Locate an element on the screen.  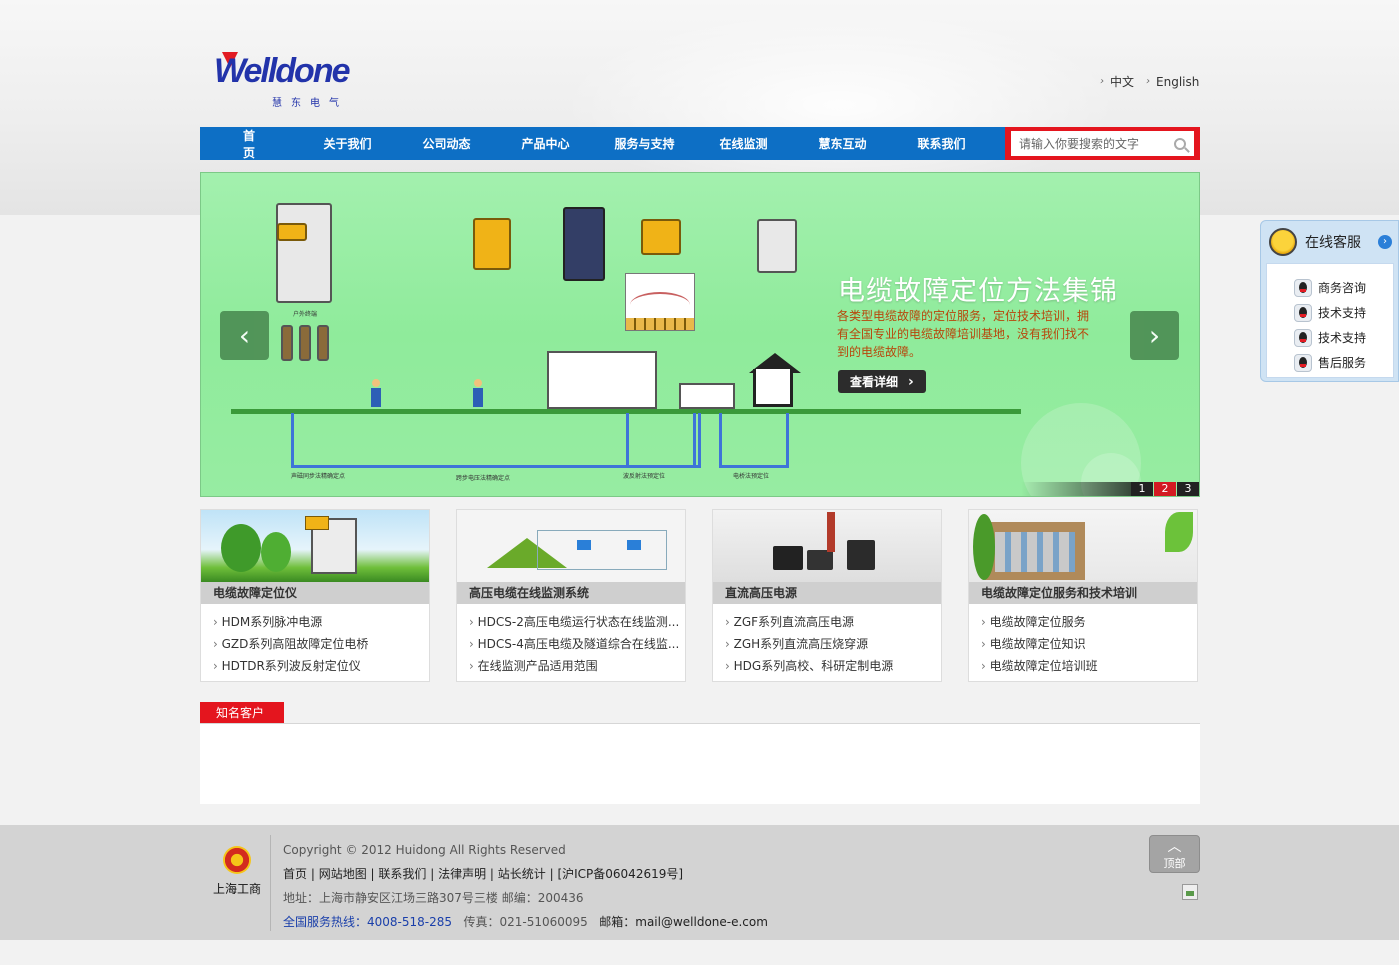
lang-chinese: › 中文 is located at coordinates (1117, 81).